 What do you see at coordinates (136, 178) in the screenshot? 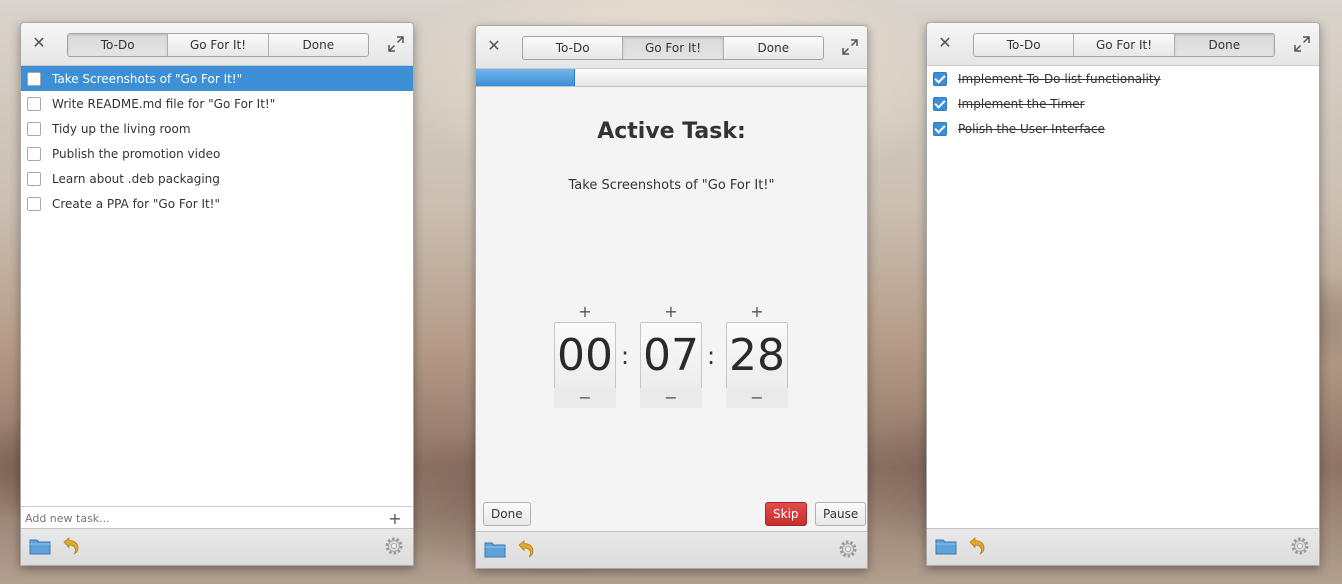
I see `task-label: Learn about .deb packaging` at bounding box center [136, 178].